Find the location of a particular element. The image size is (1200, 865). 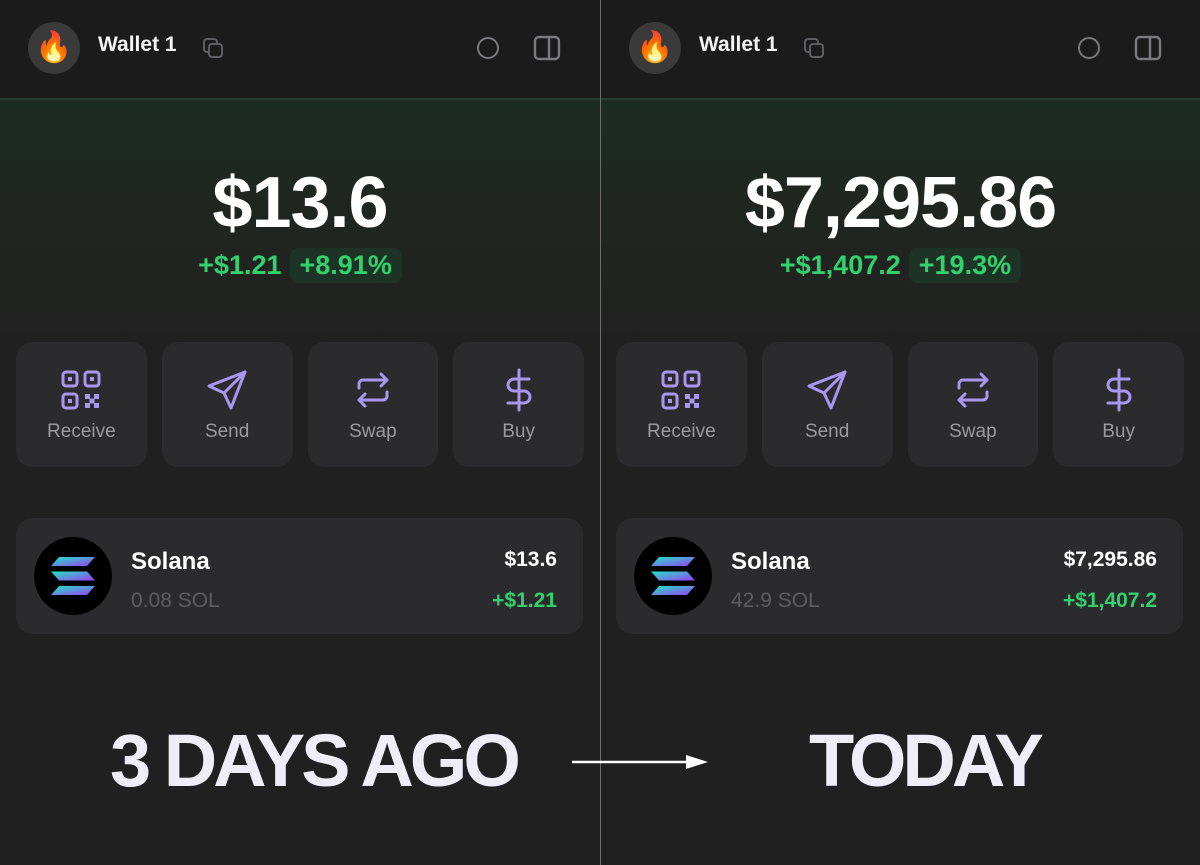

token-row-solana: Solana 42.9 SOL $7,295.86 +$1,407.2 is located at coordinates (899, 576).